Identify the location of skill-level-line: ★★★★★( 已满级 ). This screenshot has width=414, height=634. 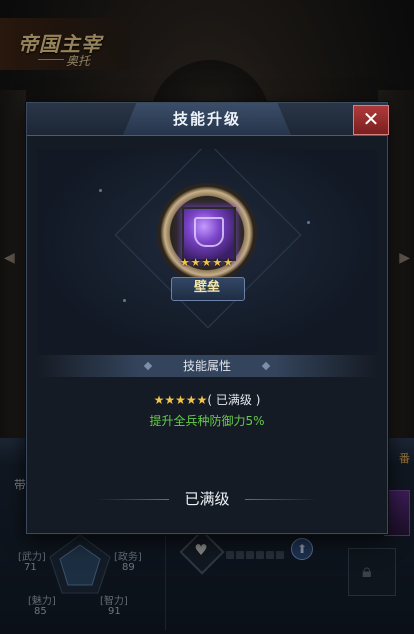
(207, 399).